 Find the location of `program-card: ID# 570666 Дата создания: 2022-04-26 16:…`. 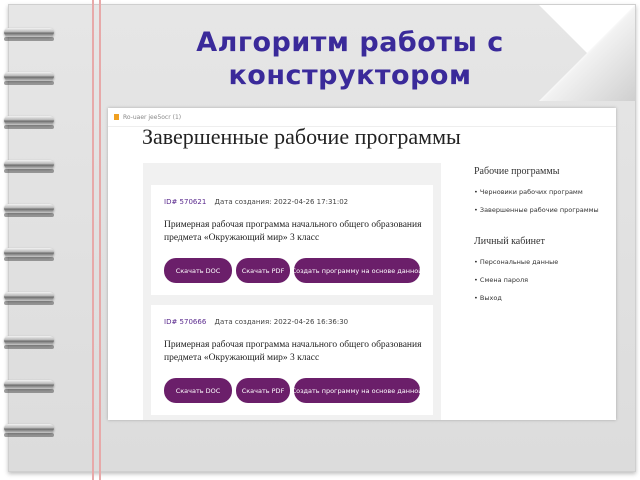

program-card: ID# 570666 Дата создания: 2022-04-26 16:… is located at coordinates (292, 360).